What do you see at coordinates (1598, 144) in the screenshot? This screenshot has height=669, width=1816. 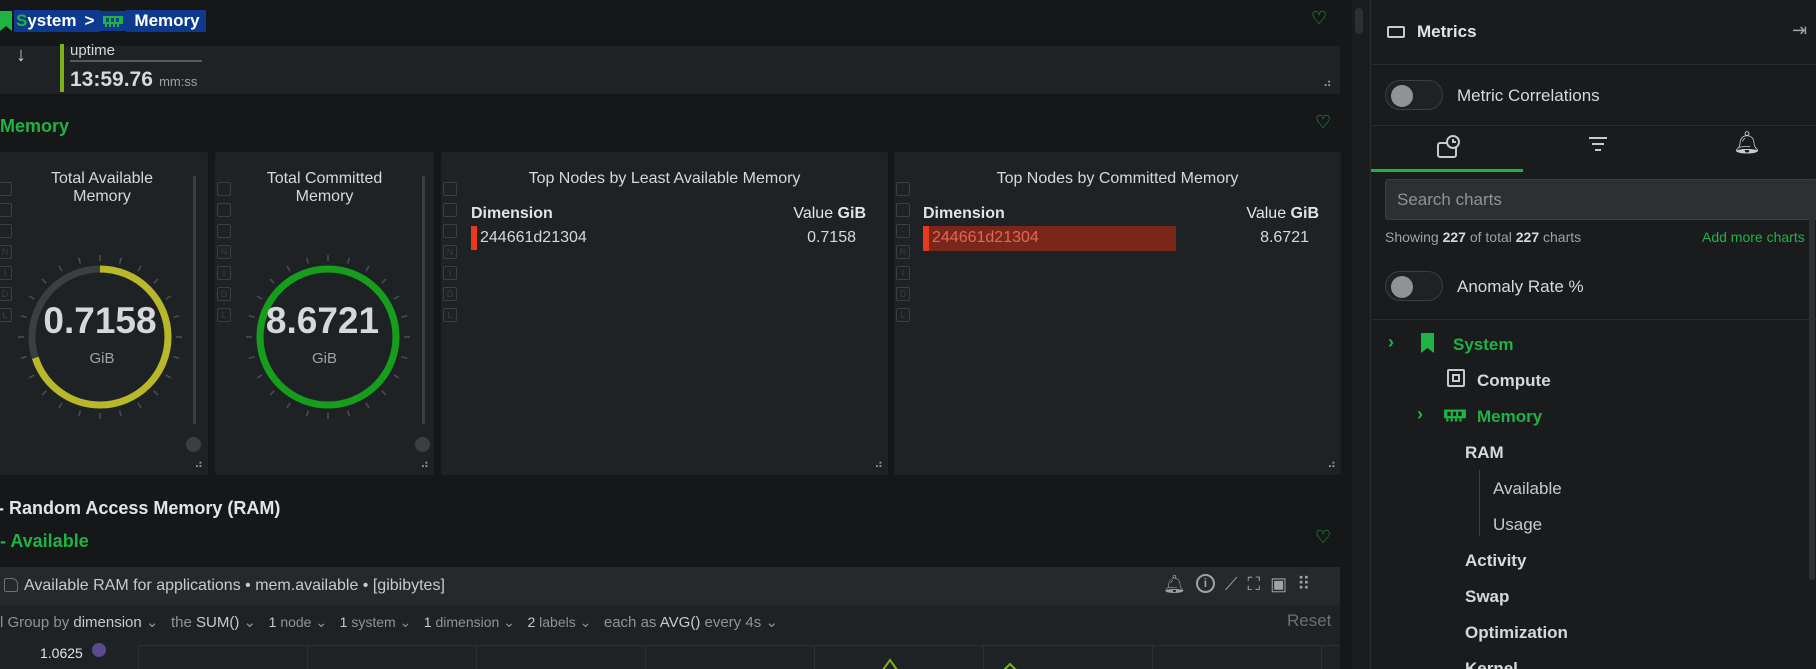 I see `filter-icon` at bounding box center [1598, 144].